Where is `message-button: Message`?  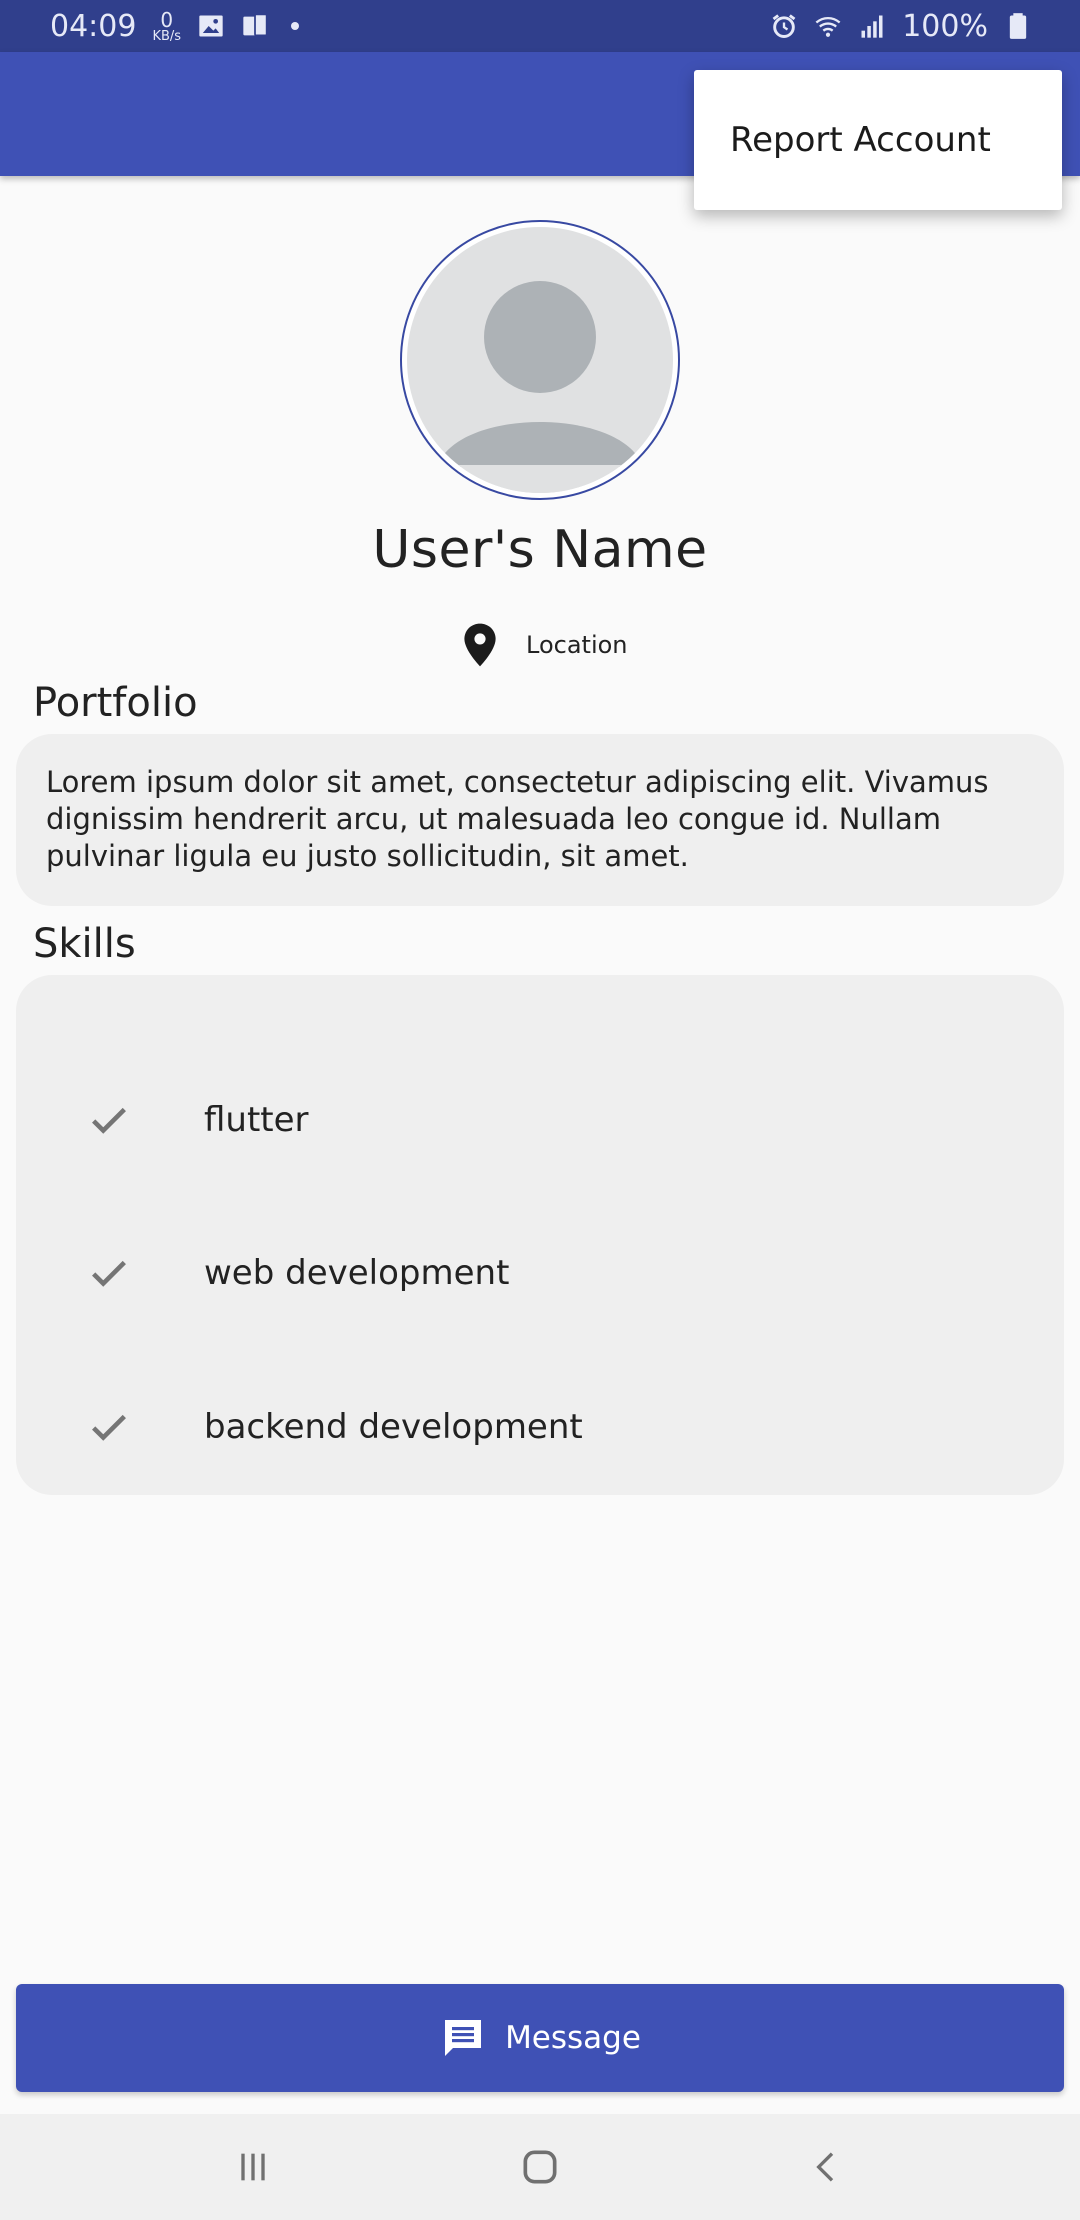
message-button: Message is located at coordinates (540, 2038).